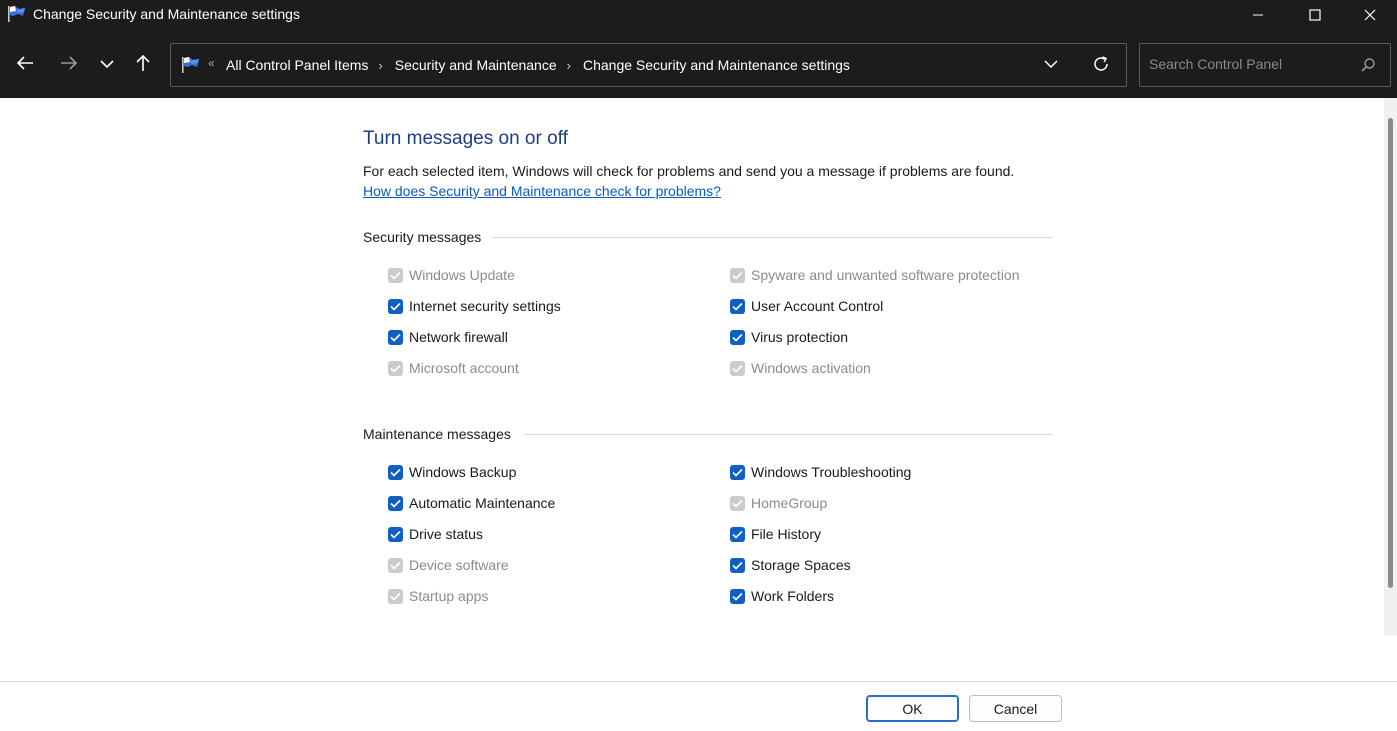  I want to click on checkbox-network-firewall: Network firewall, so click(448, 337).